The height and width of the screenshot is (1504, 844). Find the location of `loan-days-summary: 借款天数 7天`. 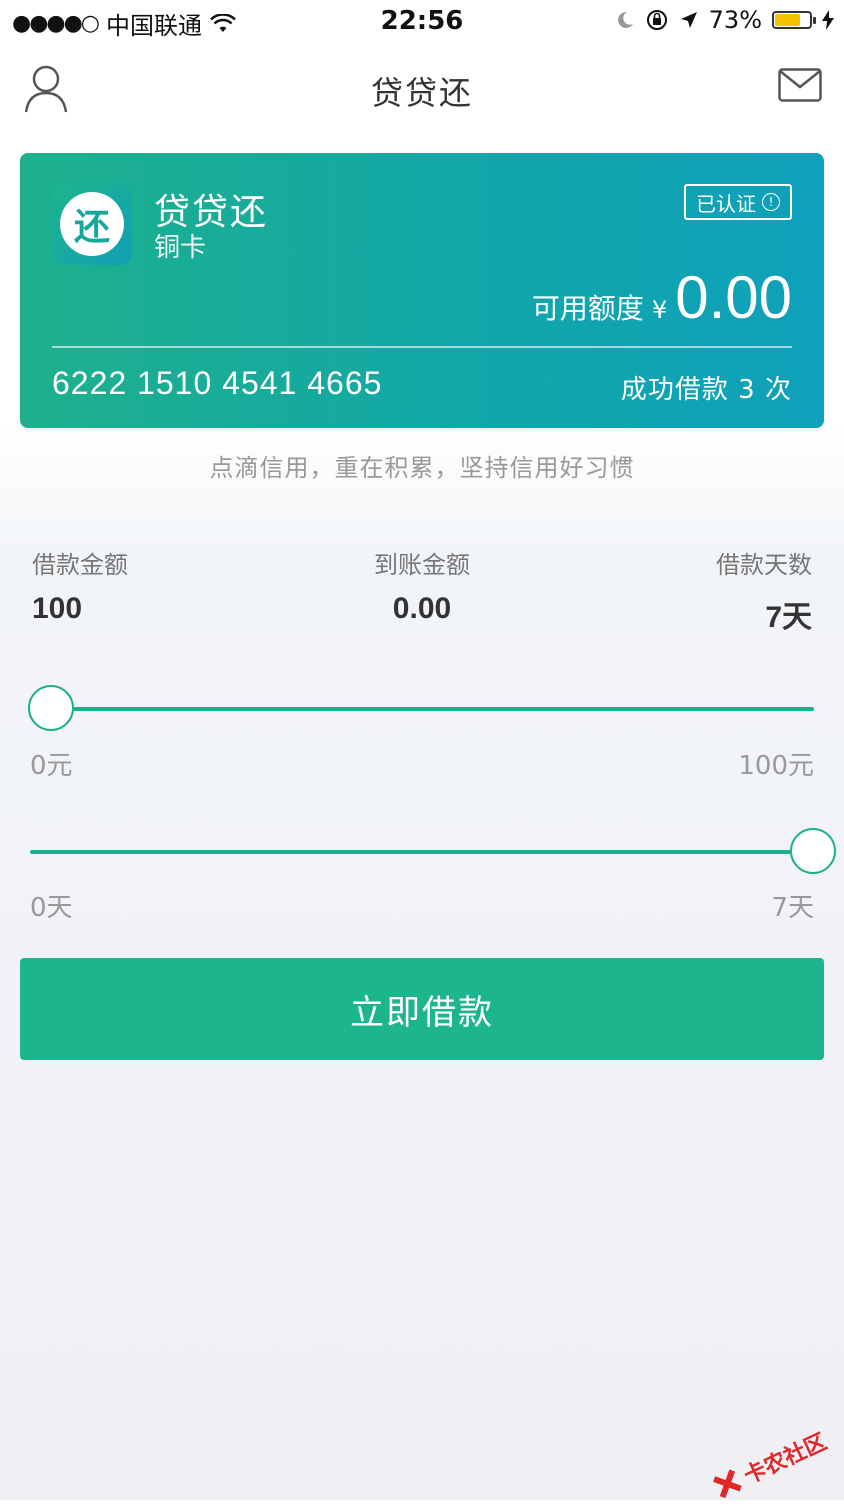

loan-days-summary: 借款天数 7天 is located at coordinates (764, 590).